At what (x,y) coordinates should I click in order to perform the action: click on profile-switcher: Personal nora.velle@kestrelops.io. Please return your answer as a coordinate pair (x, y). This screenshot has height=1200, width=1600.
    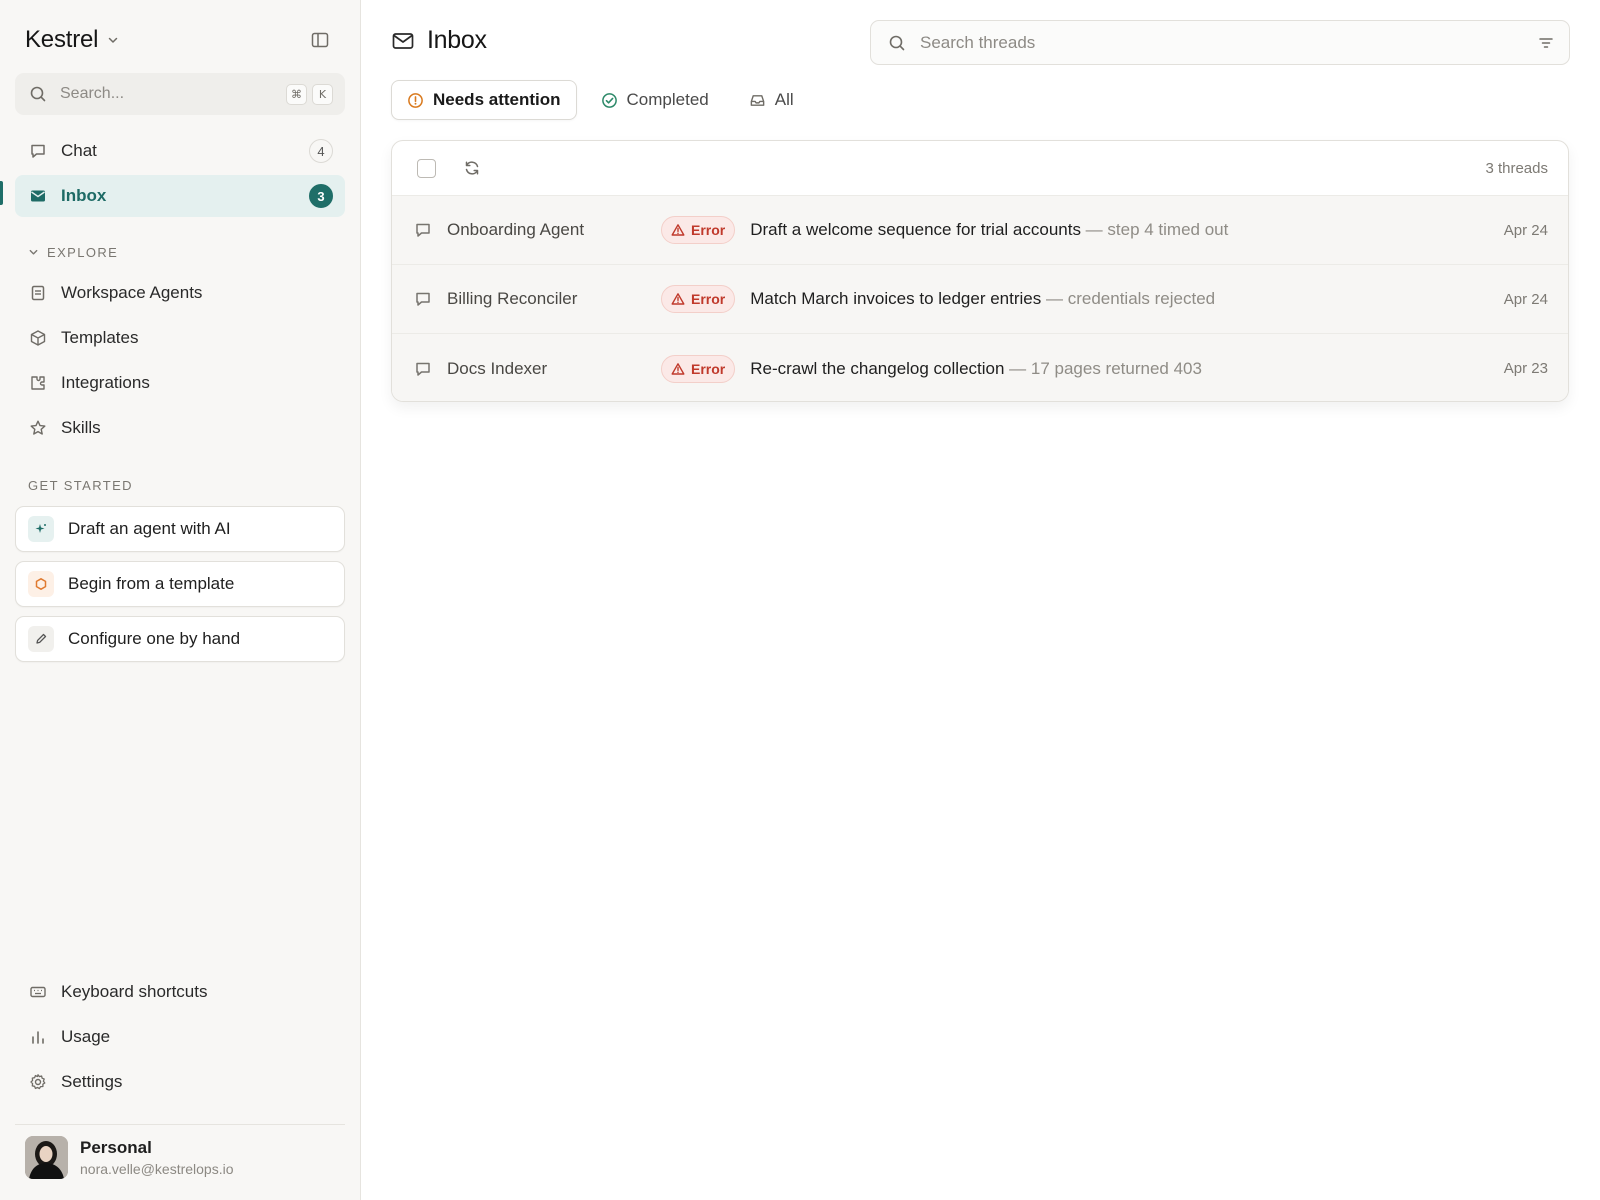
    Looking at the image, I should click on (129, 1157).